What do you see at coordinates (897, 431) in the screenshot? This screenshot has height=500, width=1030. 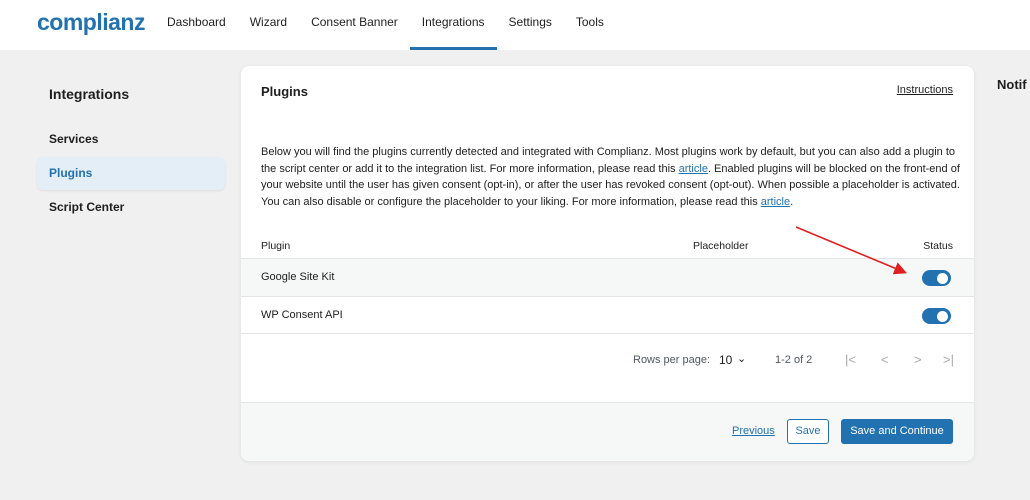 I see `save-and-continue-button: Save and Continue` at bounding box center [897, 431].